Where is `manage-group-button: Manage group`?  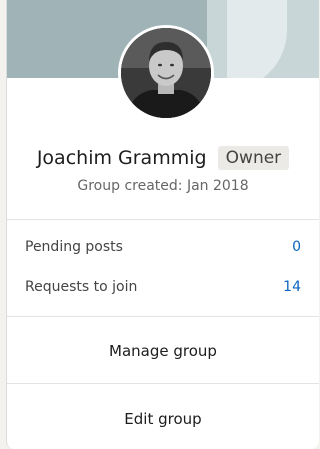
manage-group-button: Manage group is located at coordinates (163, 351).